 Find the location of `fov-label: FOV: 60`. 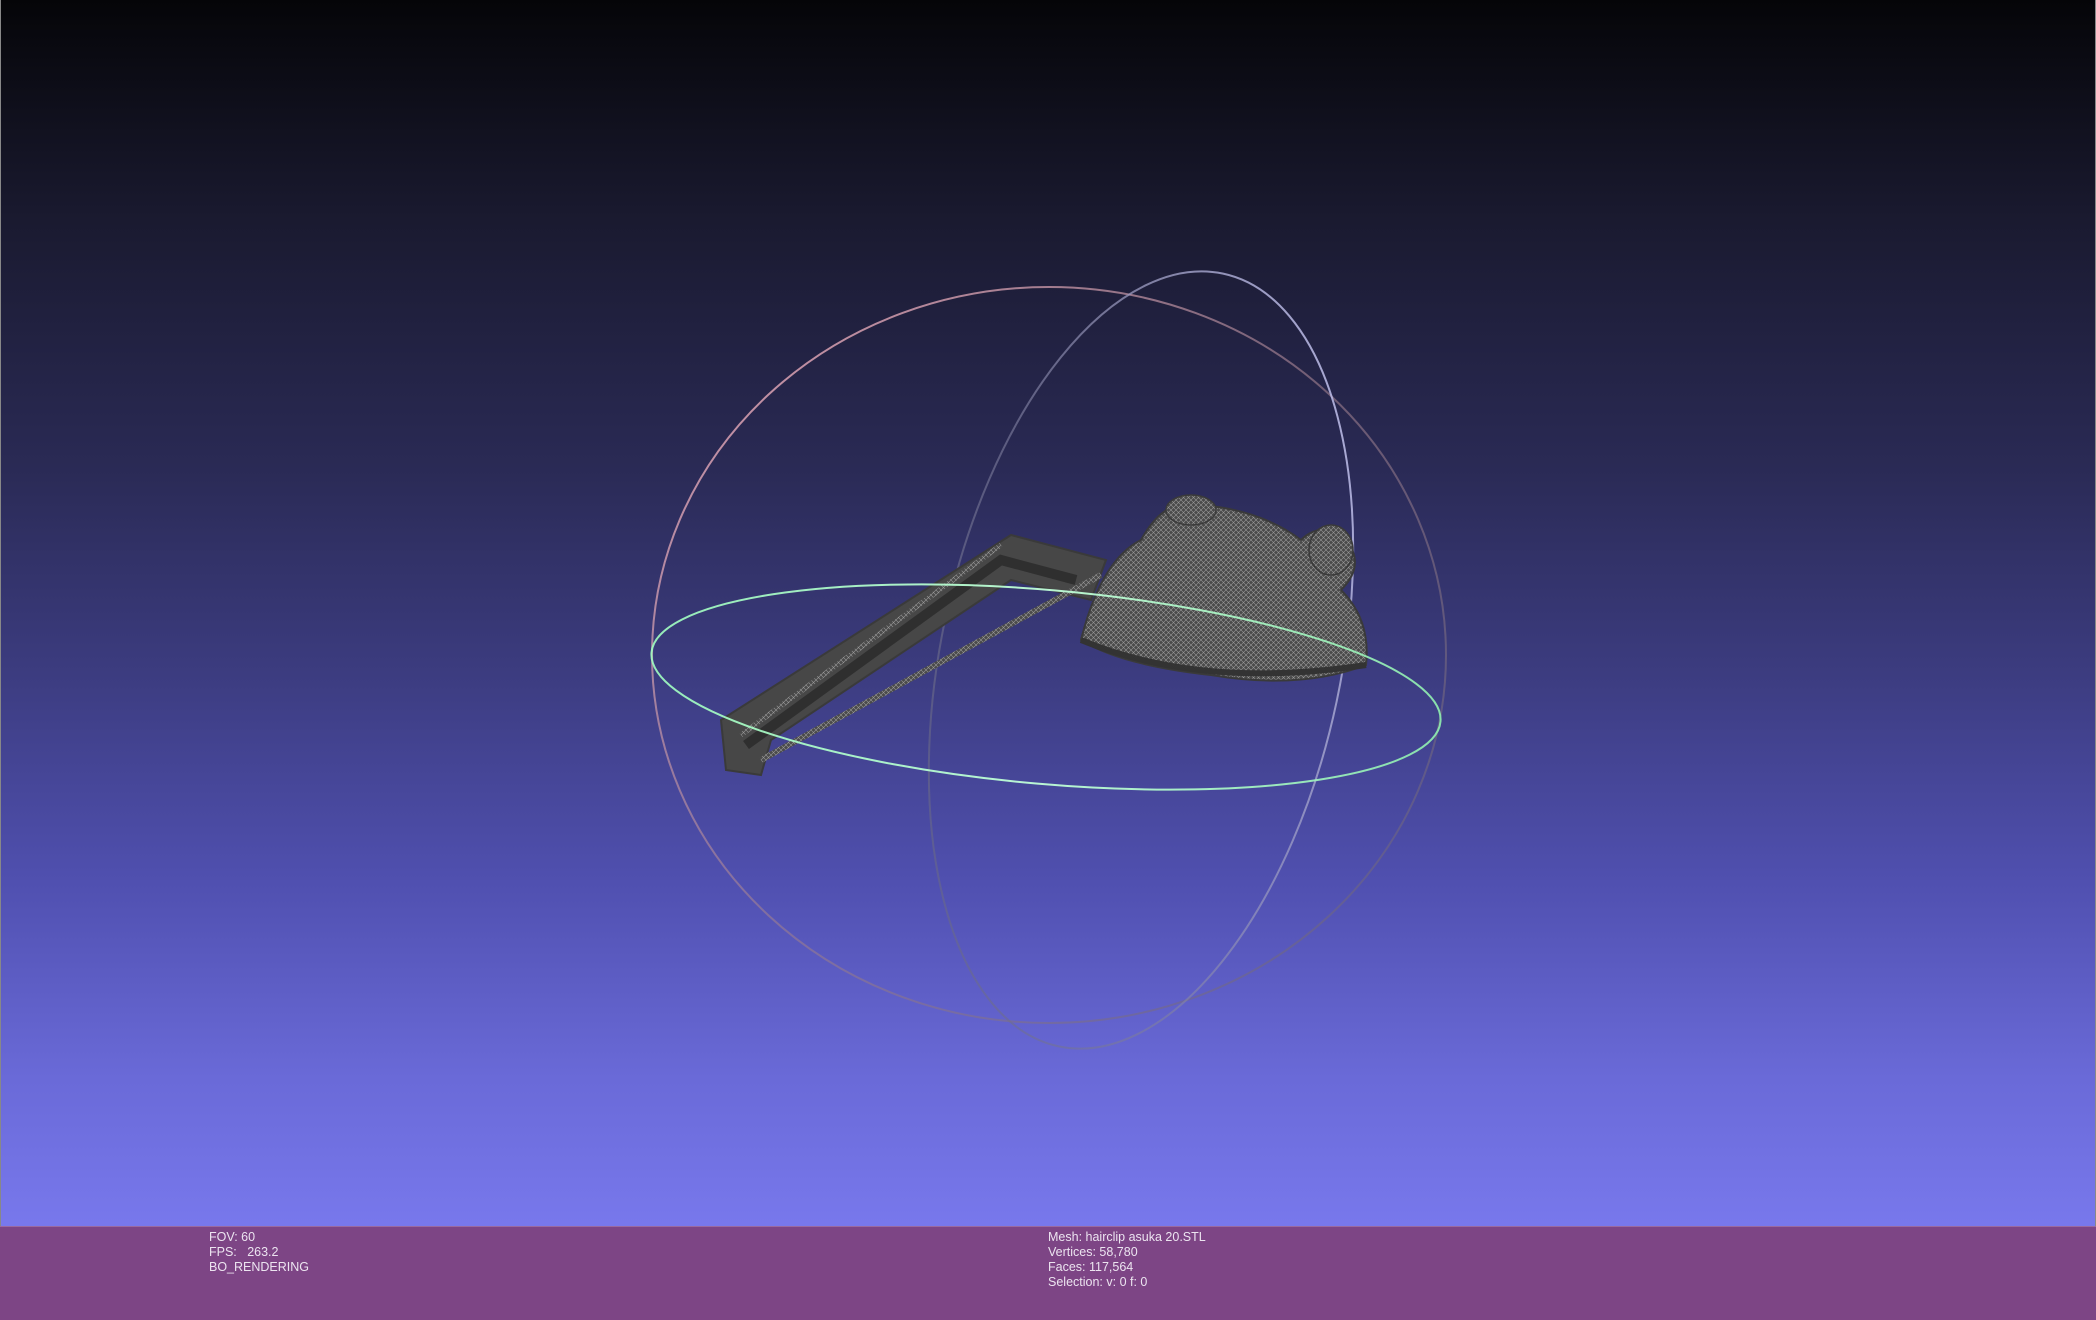

fov-label: FOV: 60 is located at coordinates (232, 1237).